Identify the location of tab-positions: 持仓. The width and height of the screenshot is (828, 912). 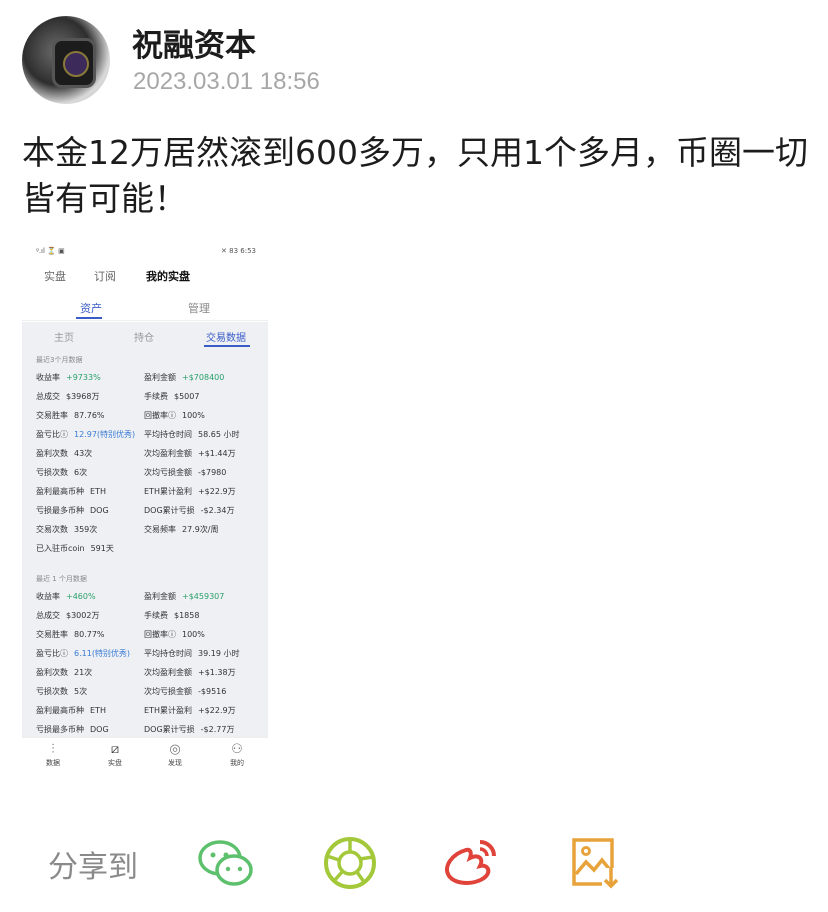
(144, 336).